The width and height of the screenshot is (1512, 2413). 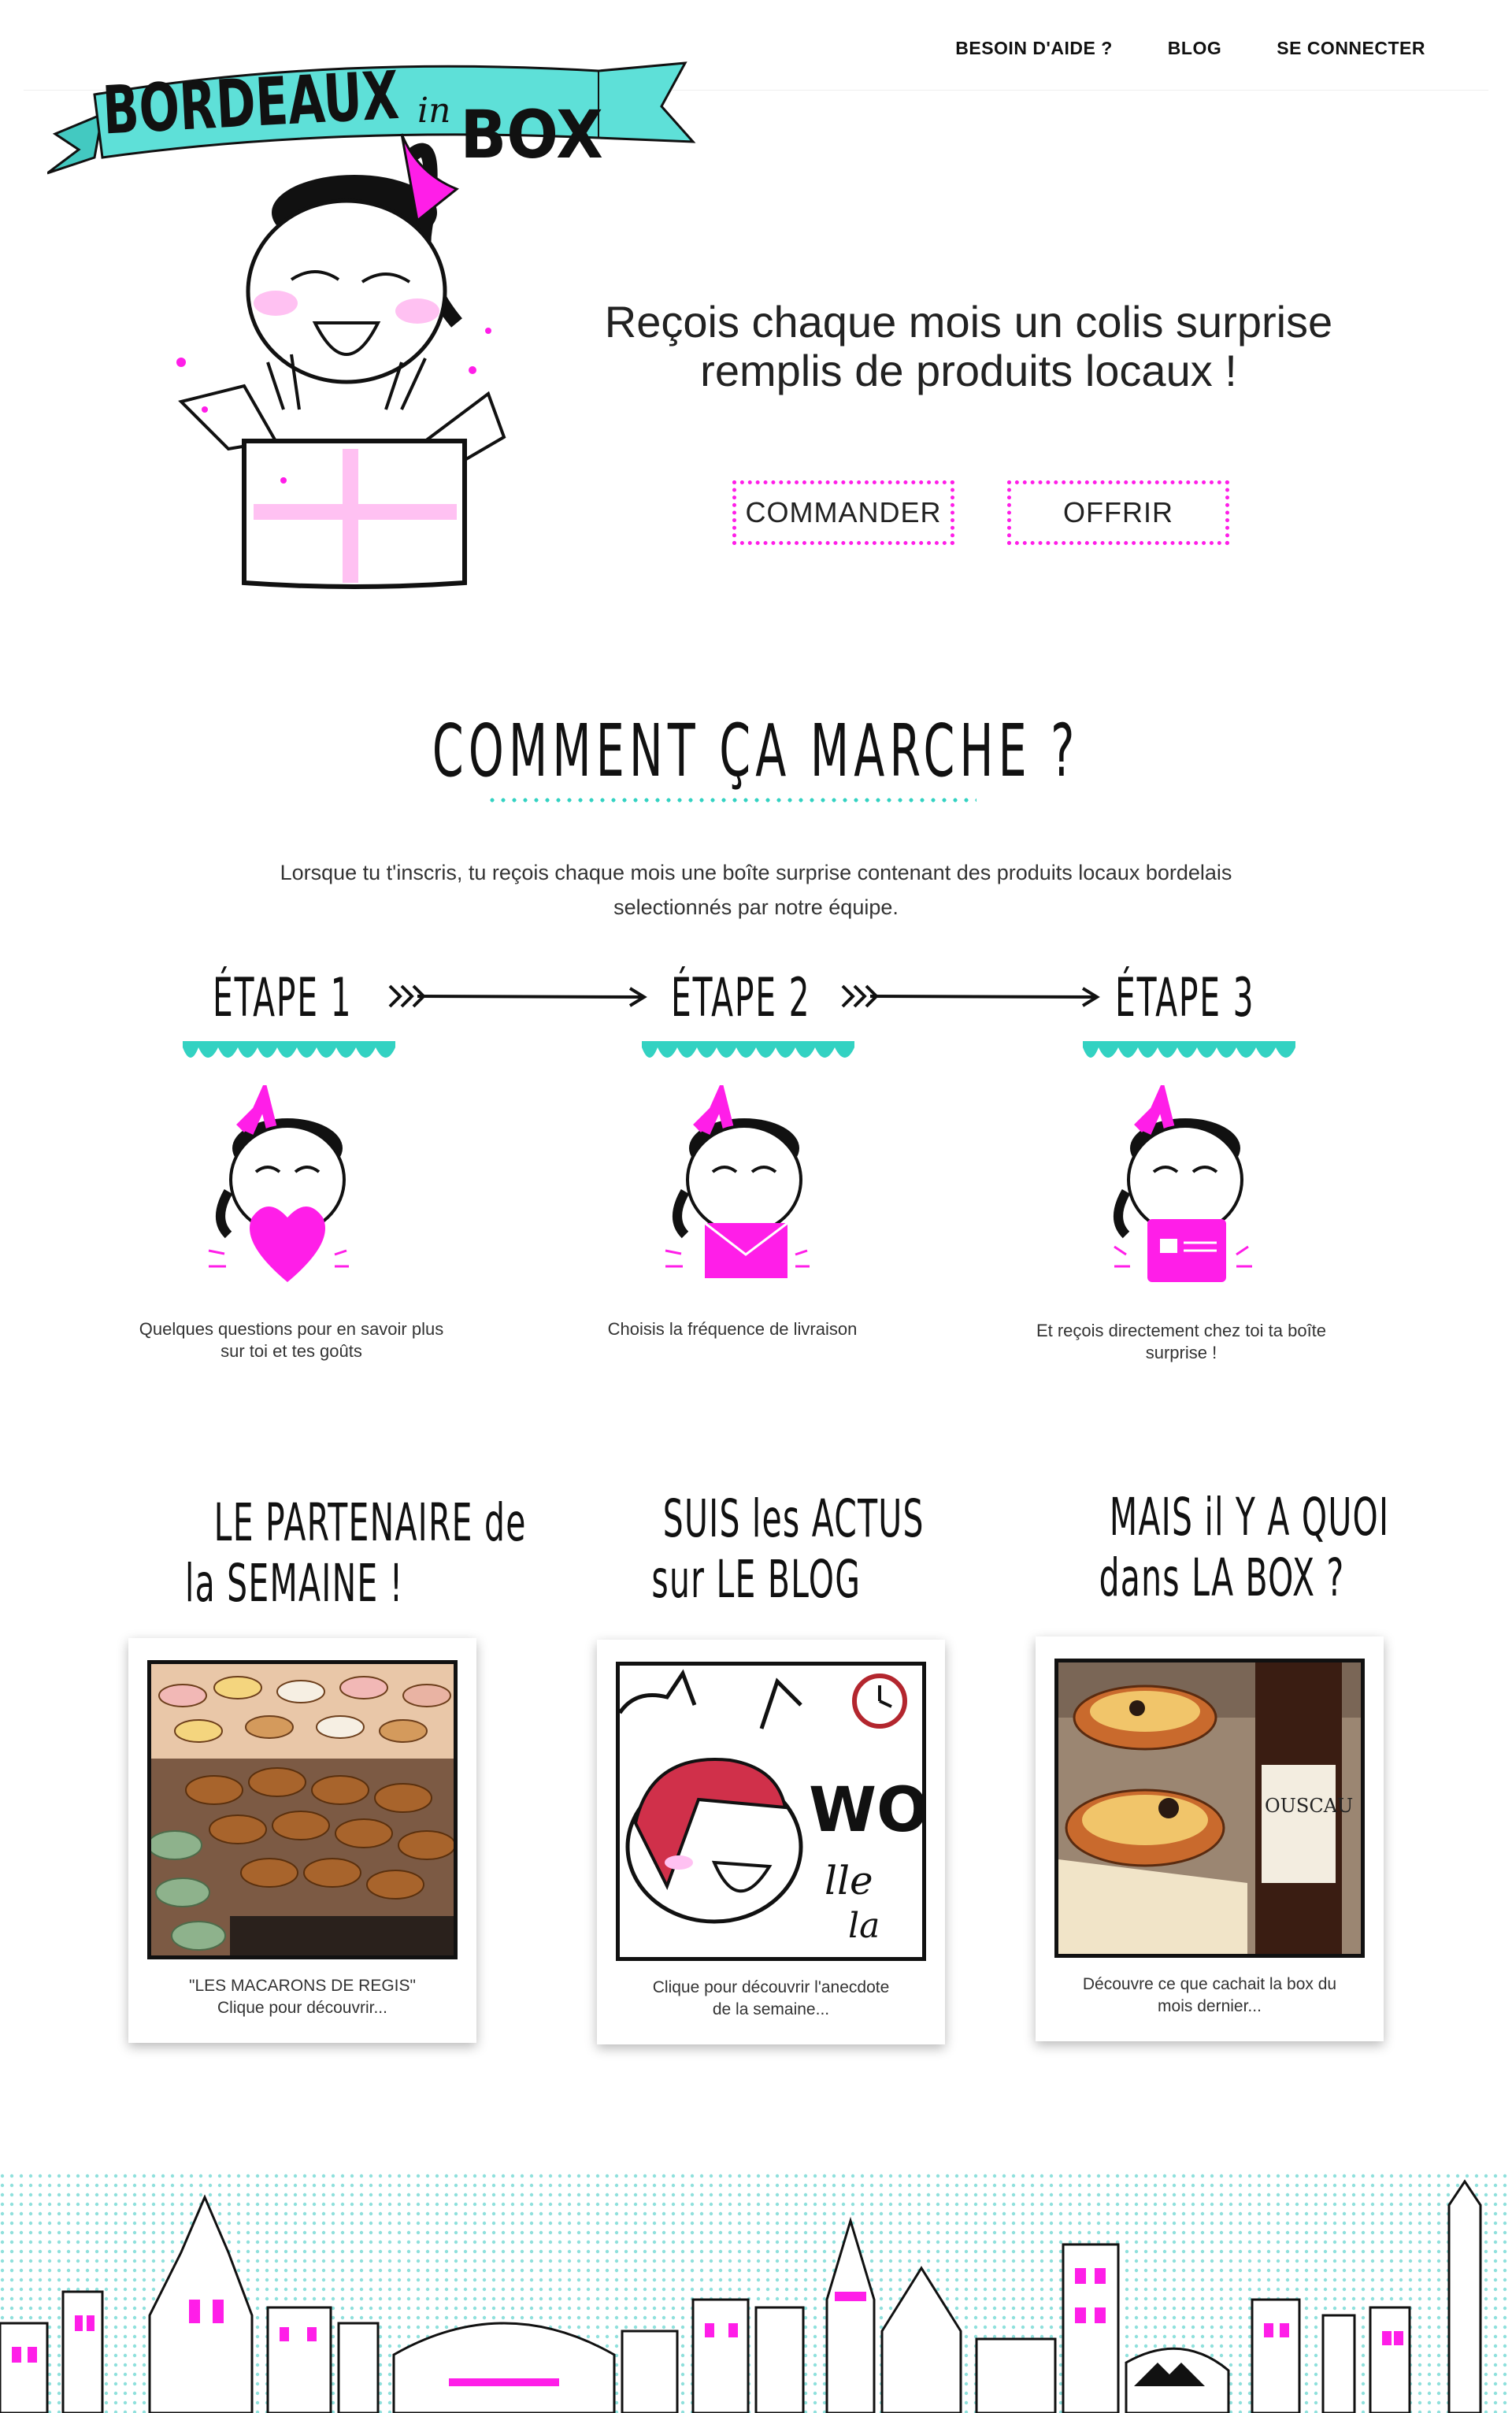 I want to click on bordeaux-skyline-illustration, so click(x=756, y=2293).